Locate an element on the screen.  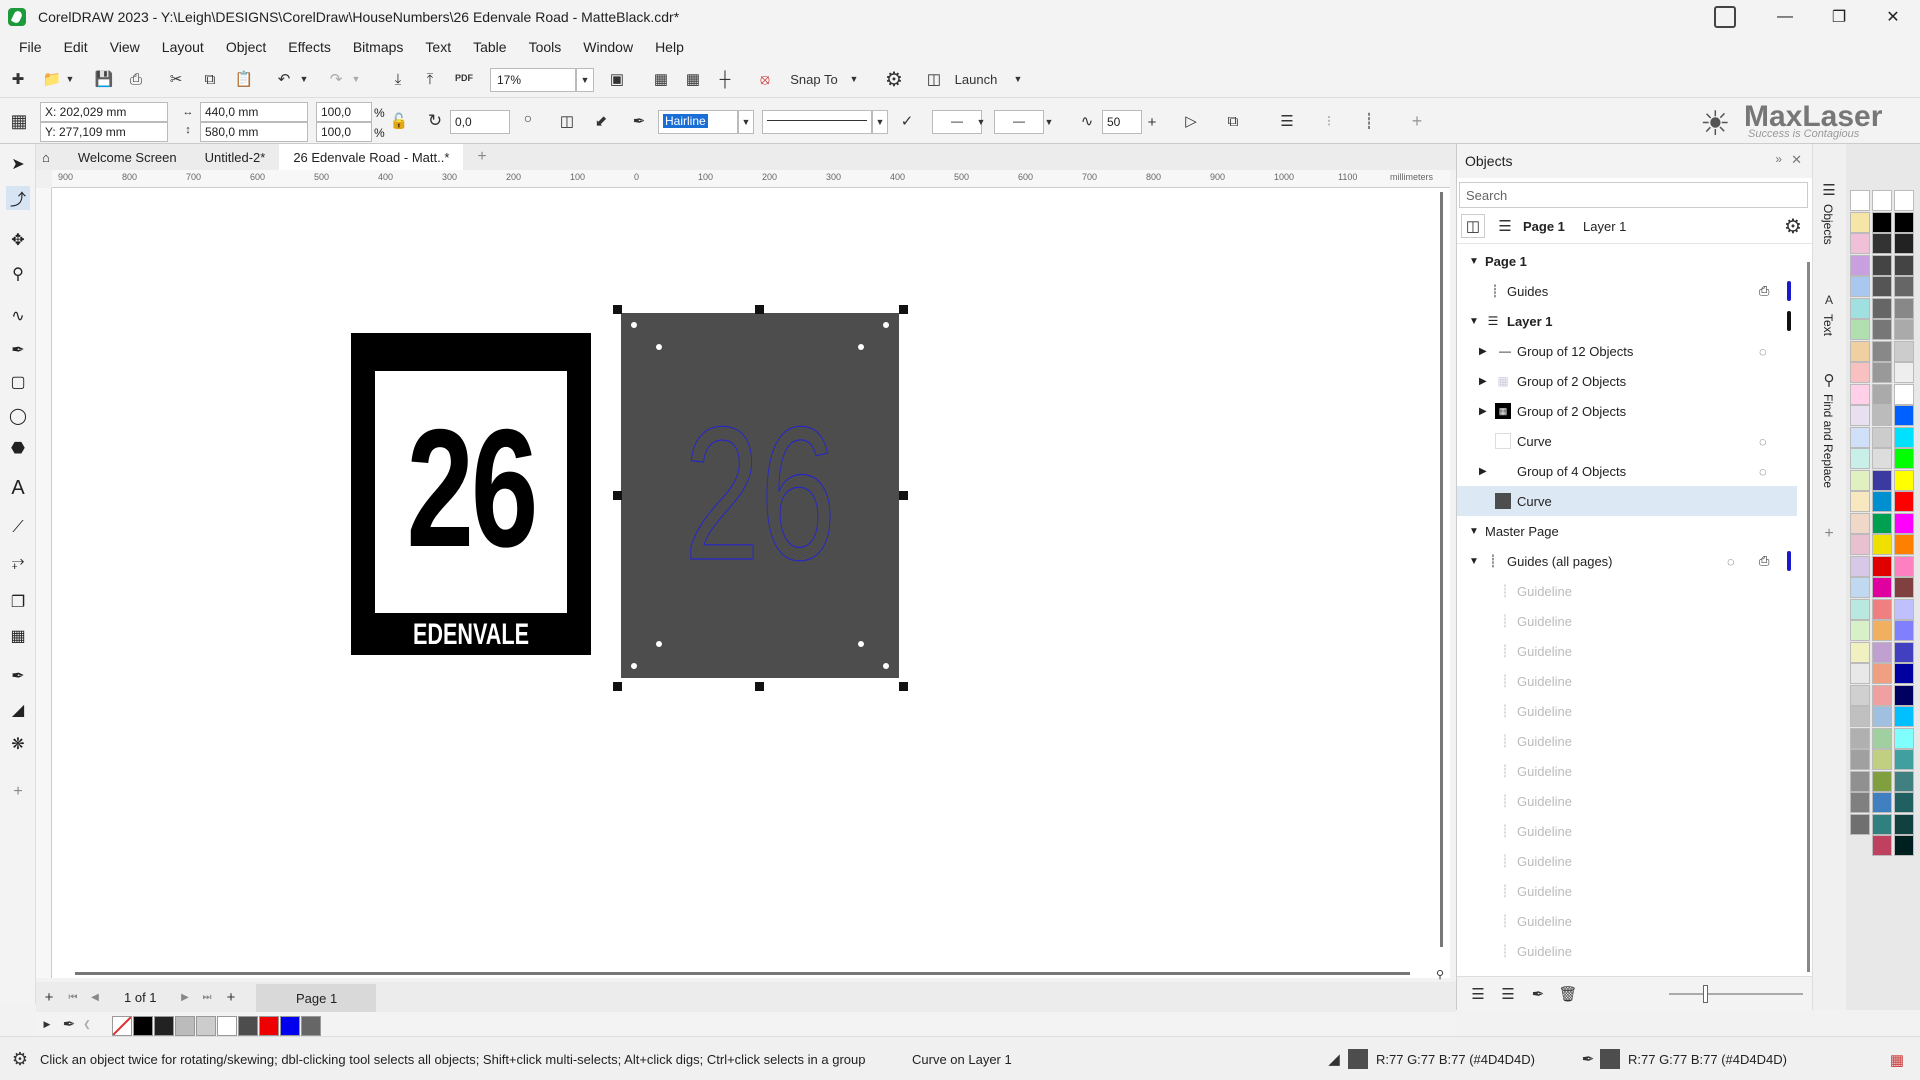
previous-page-icon: ◀ is located at coordinates (95, 997).